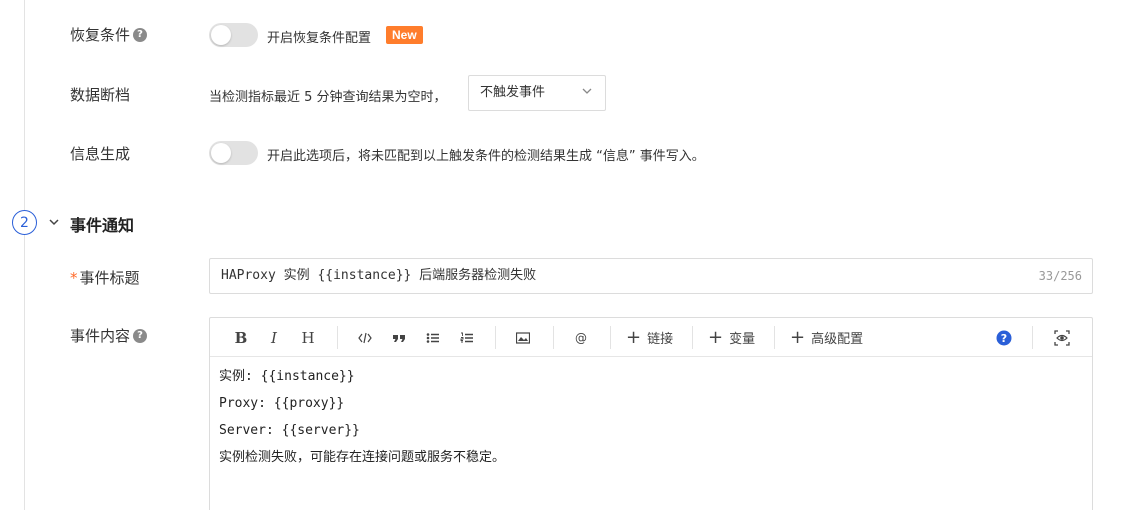 This screenshot has height=510, width=1131. Describe the element at coordinates (365, 337) in the screenshot. I see `code-icon` at that location.